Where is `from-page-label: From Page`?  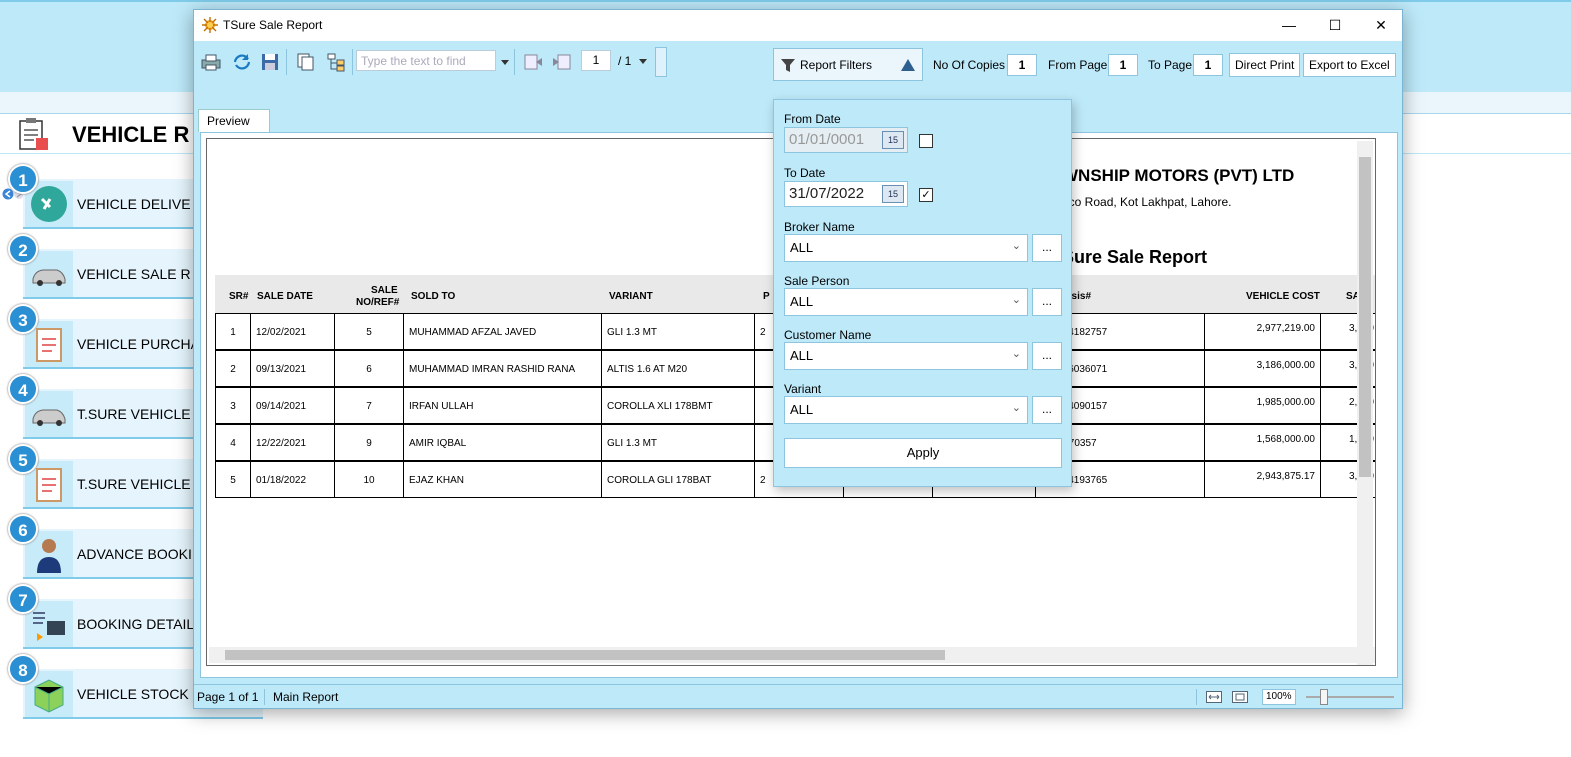
from-page-label: From Page is located at coordinates (1078, 65).